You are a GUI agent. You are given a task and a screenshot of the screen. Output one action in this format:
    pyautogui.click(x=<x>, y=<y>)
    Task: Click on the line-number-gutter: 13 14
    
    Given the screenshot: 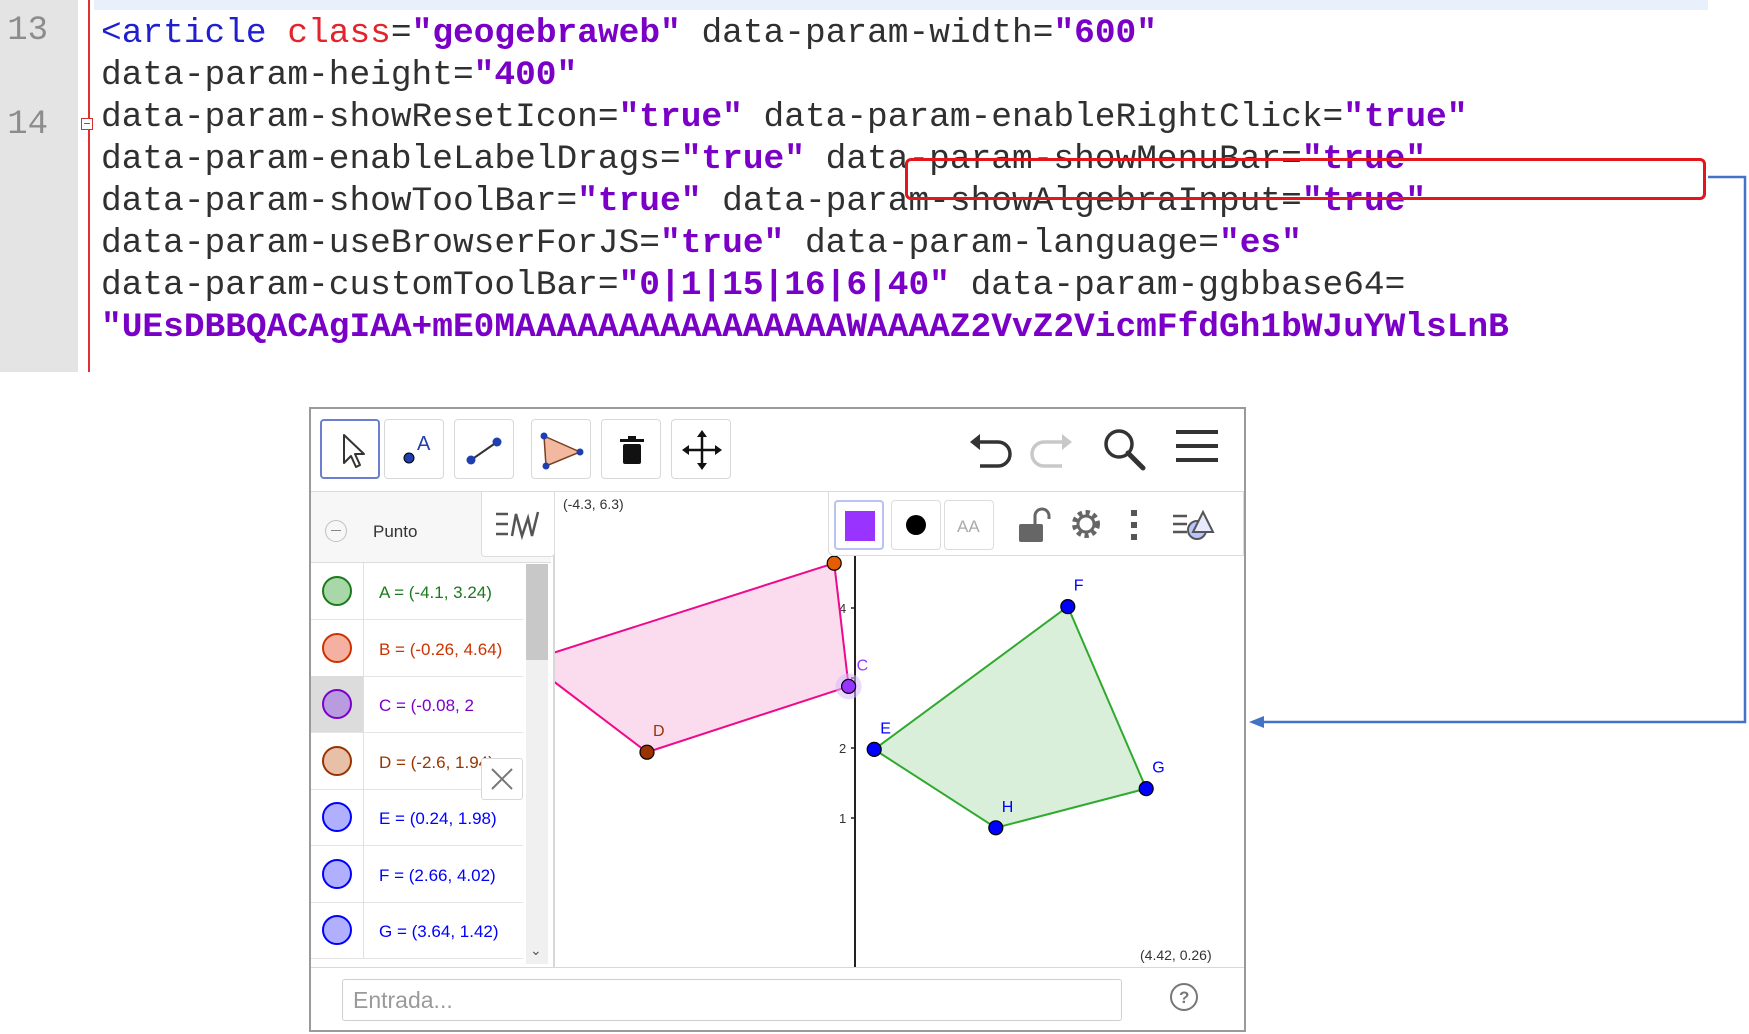 What is the action you would take?
    pyautogui.click(x=39, y=186)
    